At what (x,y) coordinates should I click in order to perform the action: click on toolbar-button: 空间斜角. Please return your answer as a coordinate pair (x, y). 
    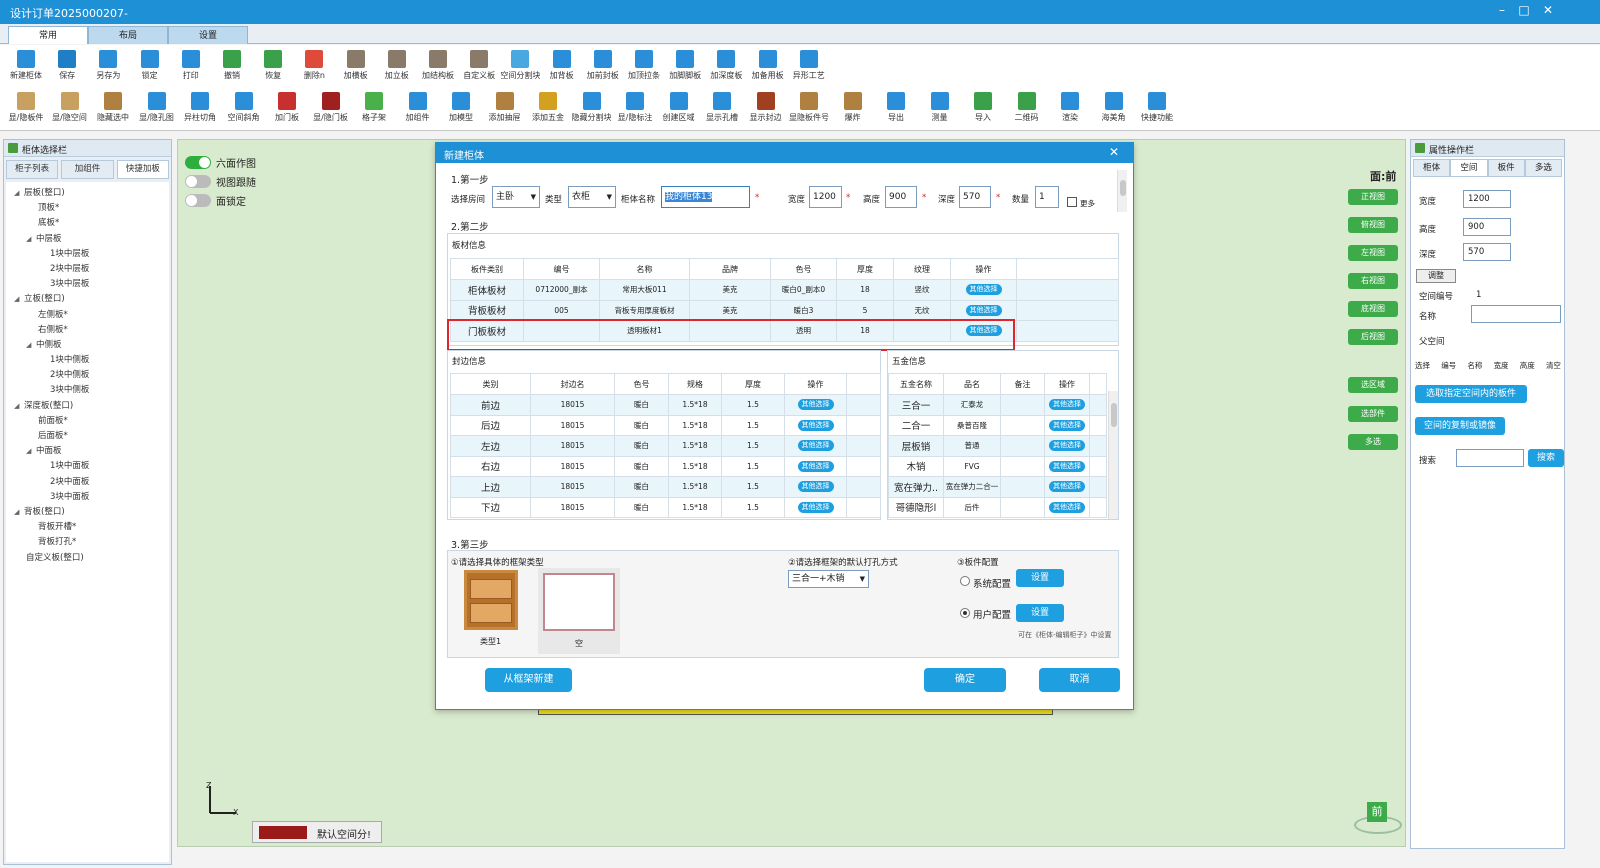
    Looking at the image, I should click on (244, 107).